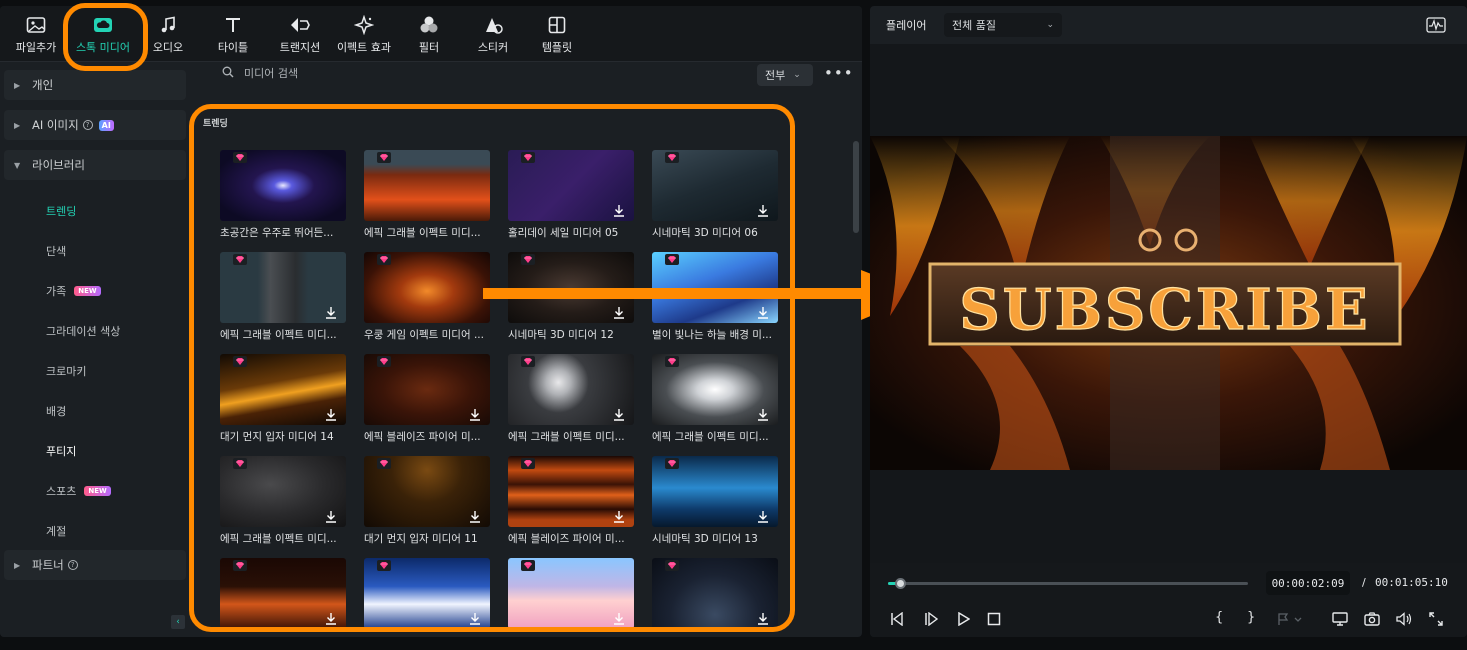 The width and height of the screenshot is (1467, 650). What do you see at coordinates (168, 25) in the screenshot?
I see `music-note-icon` at bounding box center [168, 25].